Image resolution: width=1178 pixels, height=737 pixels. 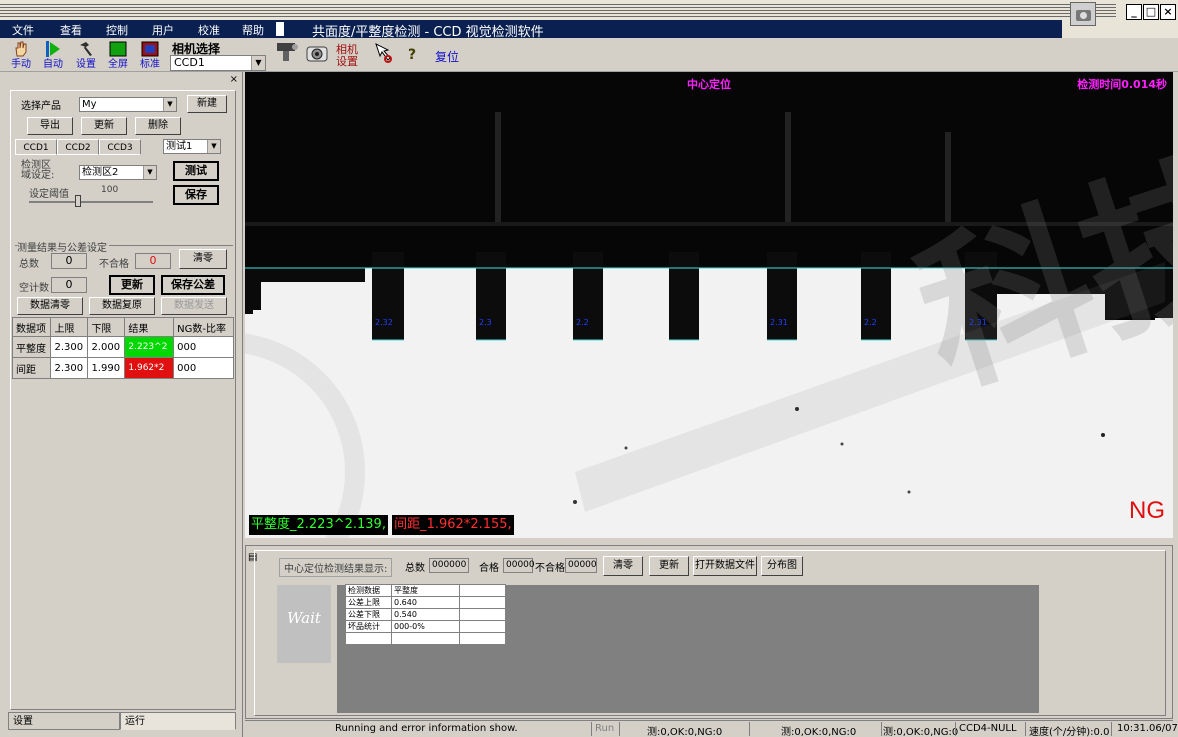 What do you see at coordinates (53, 55) in the screenshot?
I see `auto-button: 自动` at bounding box center [53, 55].